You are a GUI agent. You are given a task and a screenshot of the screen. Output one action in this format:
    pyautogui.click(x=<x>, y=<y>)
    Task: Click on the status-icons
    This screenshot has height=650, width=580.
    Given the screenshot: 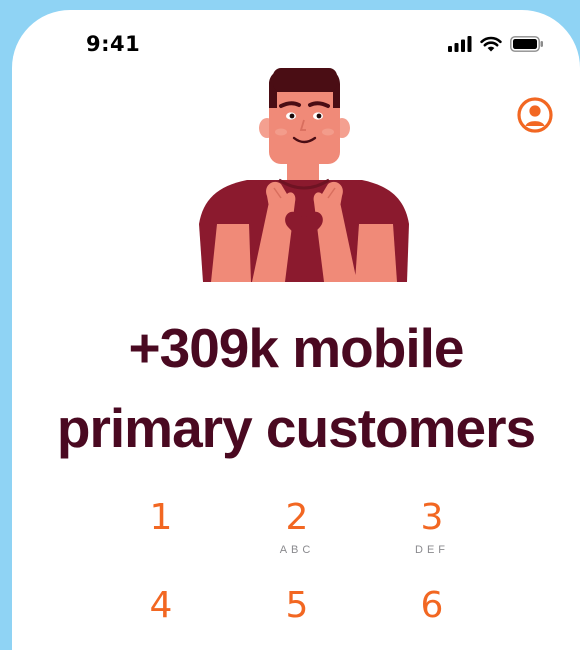 What is the action you would take?
    pyautogui.click(x=496, y=44)
    